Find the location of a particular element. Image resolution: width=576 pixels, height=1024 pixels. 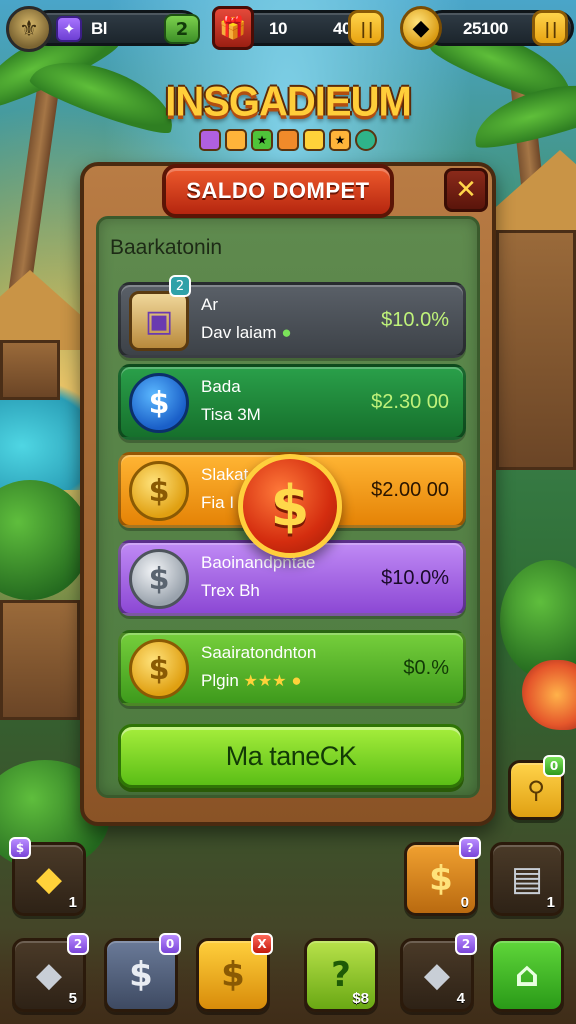

row-sub: Plgin ★★★ ● is located at coordinates (251, 680).